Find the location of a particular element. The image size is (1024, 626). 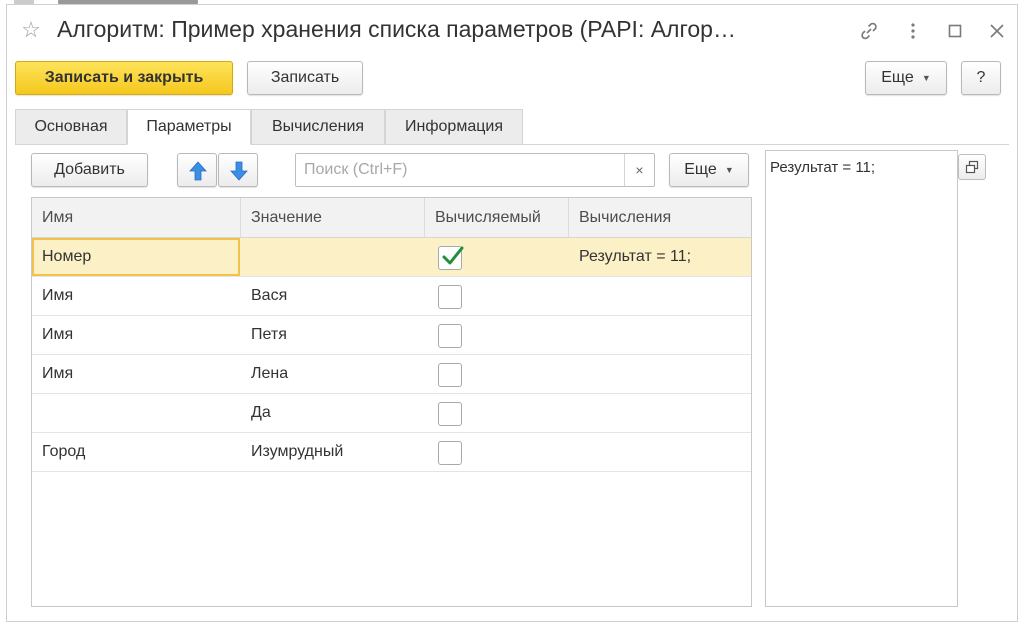

move-down-button is located at coordinates (238, 170).